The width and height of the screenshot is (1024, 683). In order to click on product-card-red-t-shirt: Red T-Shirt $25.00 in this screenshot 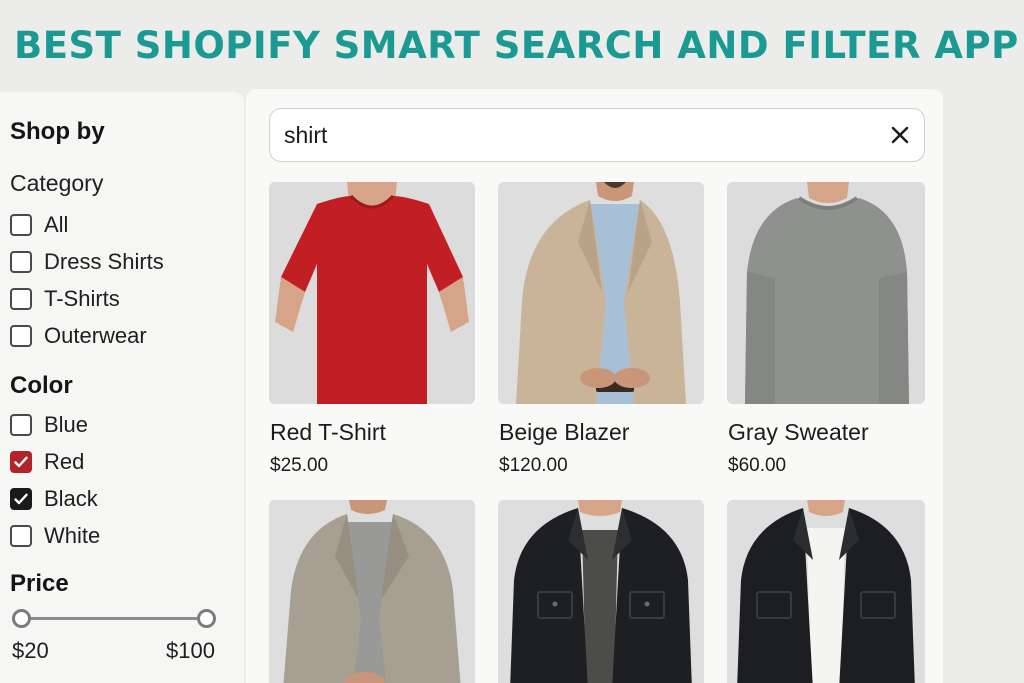, I will do `click(372, 332)`.